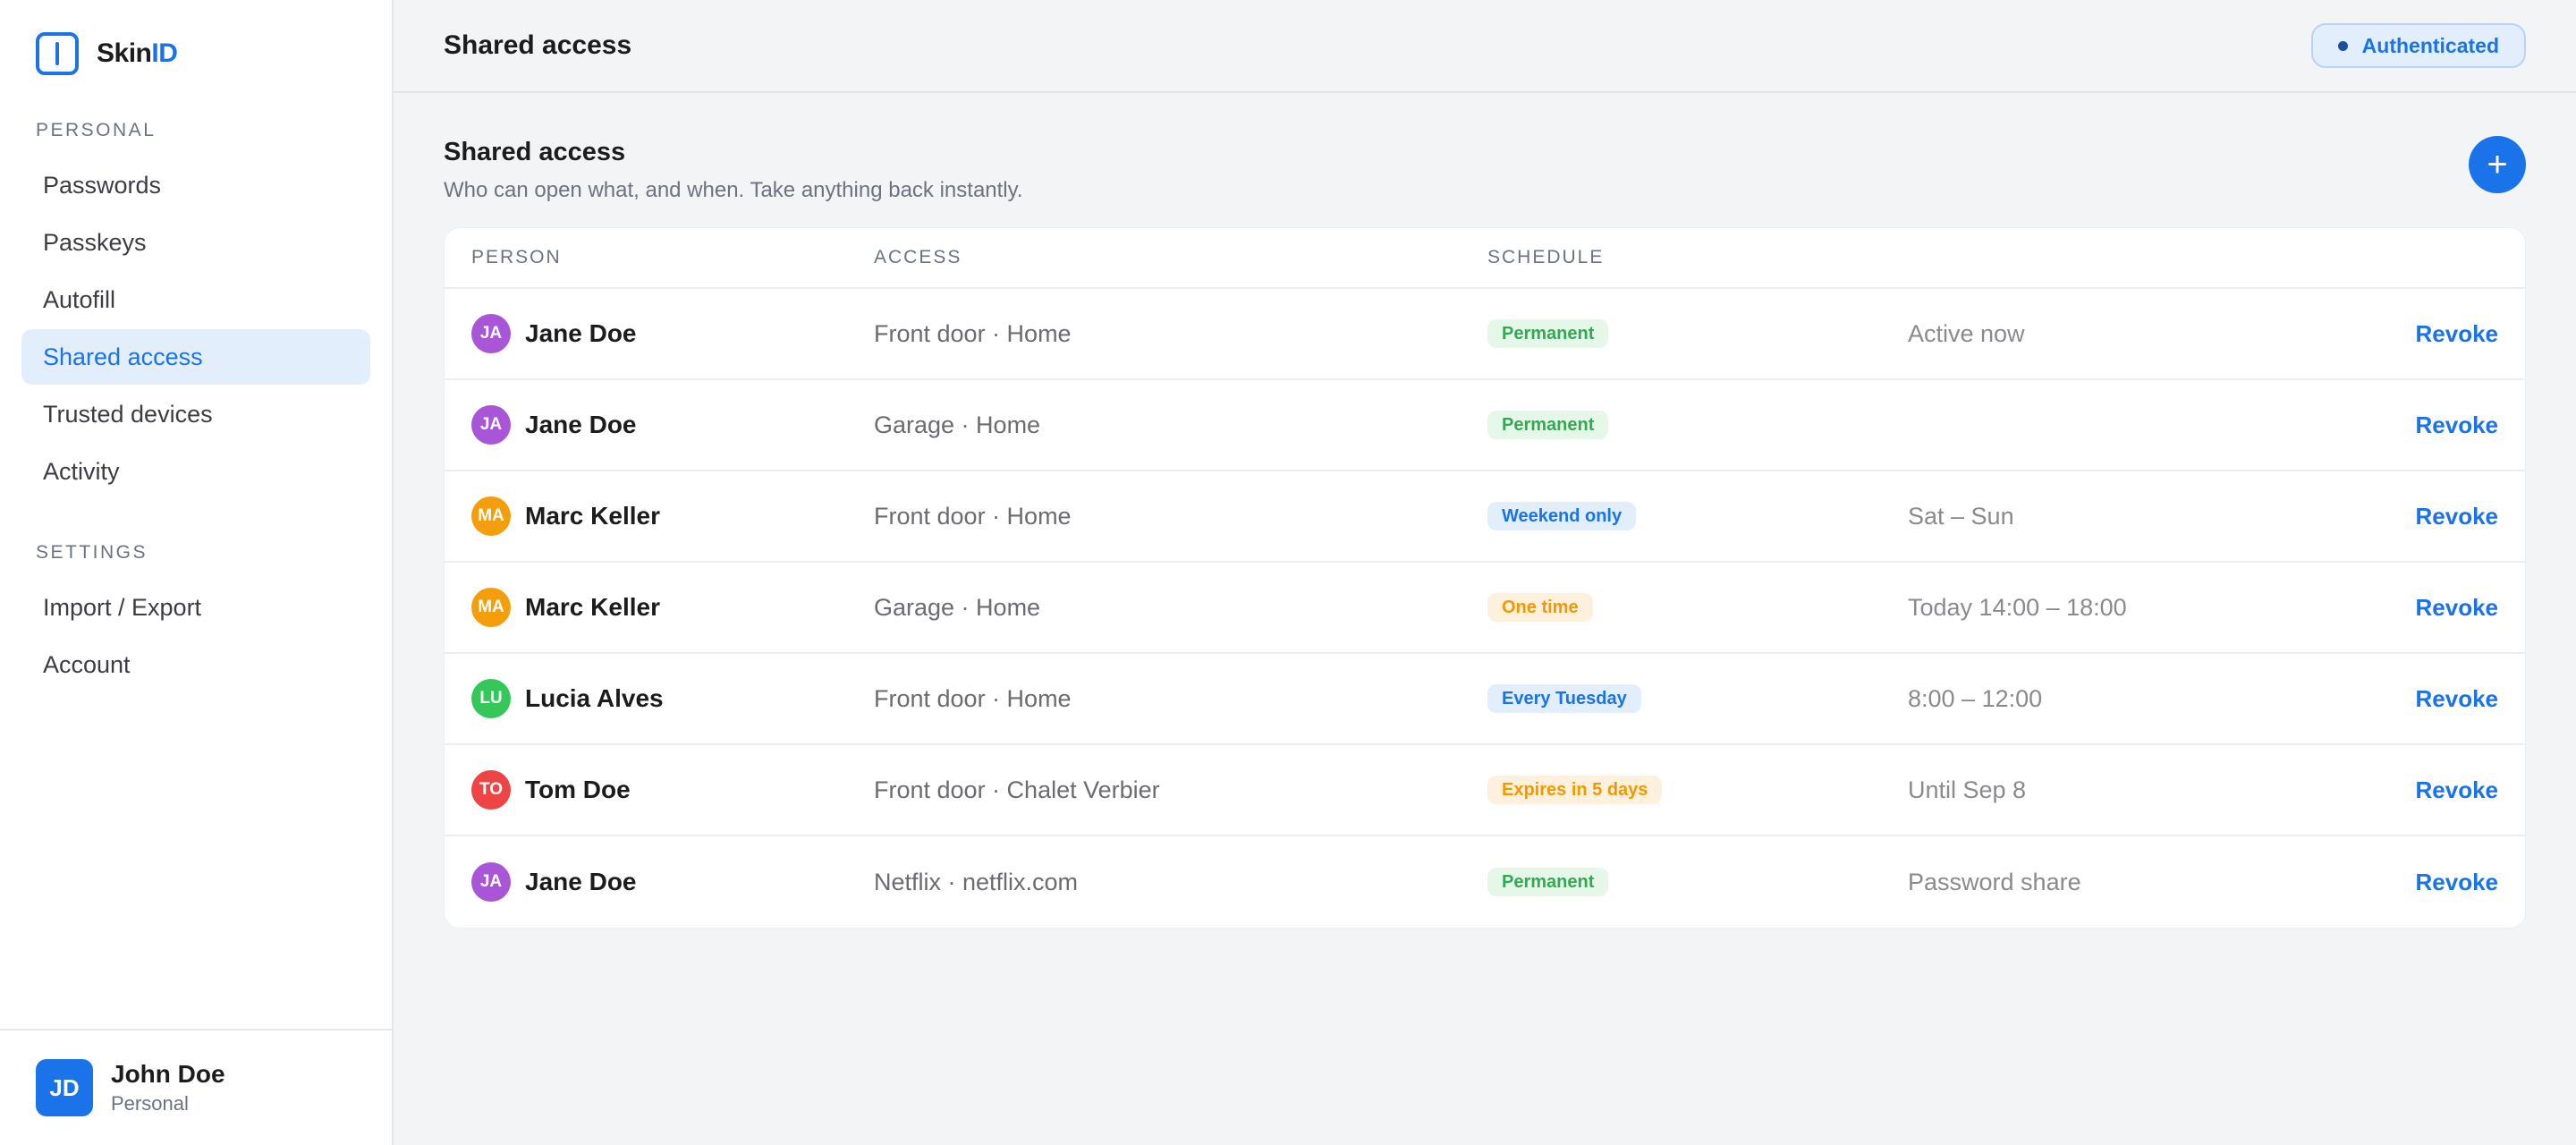 The image size is (2576, 1145). Describe the element at coordinates (2017, 607) in the screenshot. I see `schedule-detail: Today 14:00 – 18:00` at that location.